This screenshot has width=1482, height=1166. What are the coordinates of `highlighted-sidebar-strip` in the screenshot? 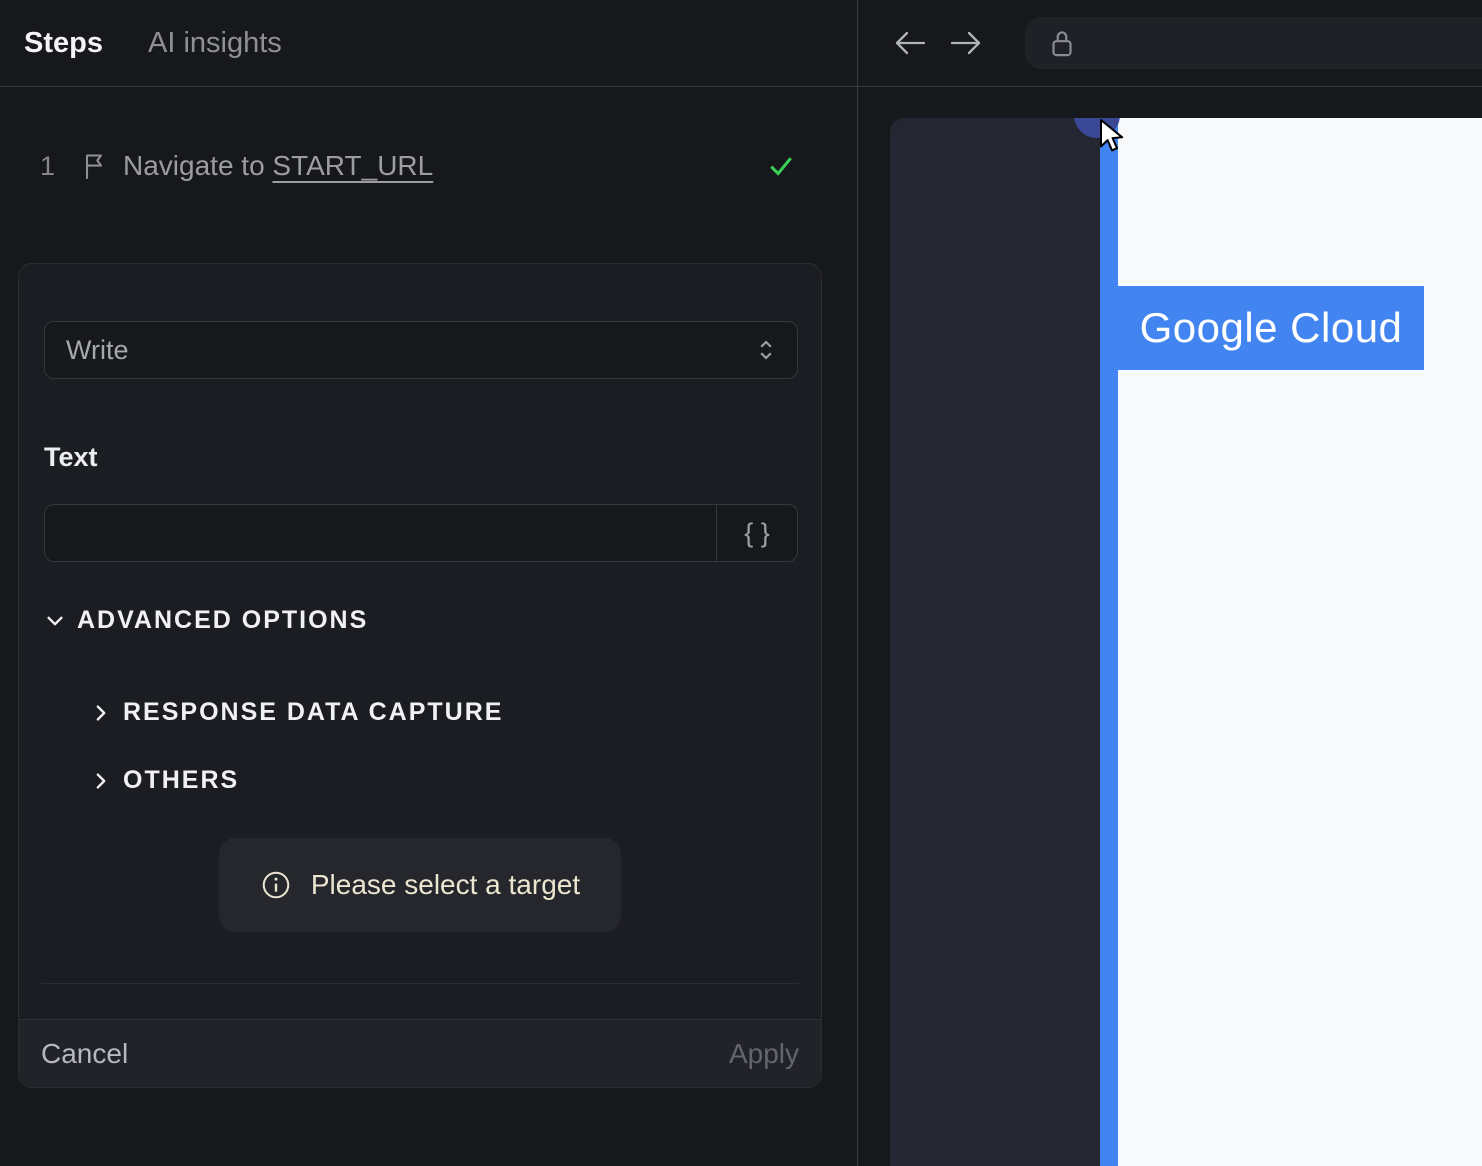 It's located at (1109, 642).